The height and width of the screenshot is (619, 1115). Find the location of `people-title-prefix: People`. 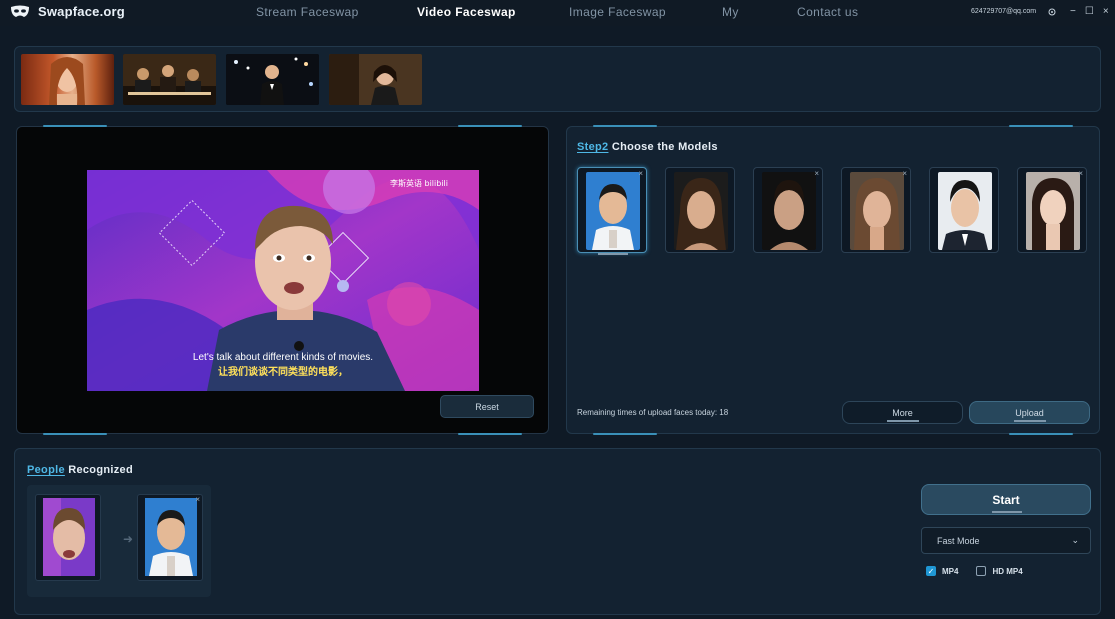

people-title-prefix: People is located at coordinates (46, 470).